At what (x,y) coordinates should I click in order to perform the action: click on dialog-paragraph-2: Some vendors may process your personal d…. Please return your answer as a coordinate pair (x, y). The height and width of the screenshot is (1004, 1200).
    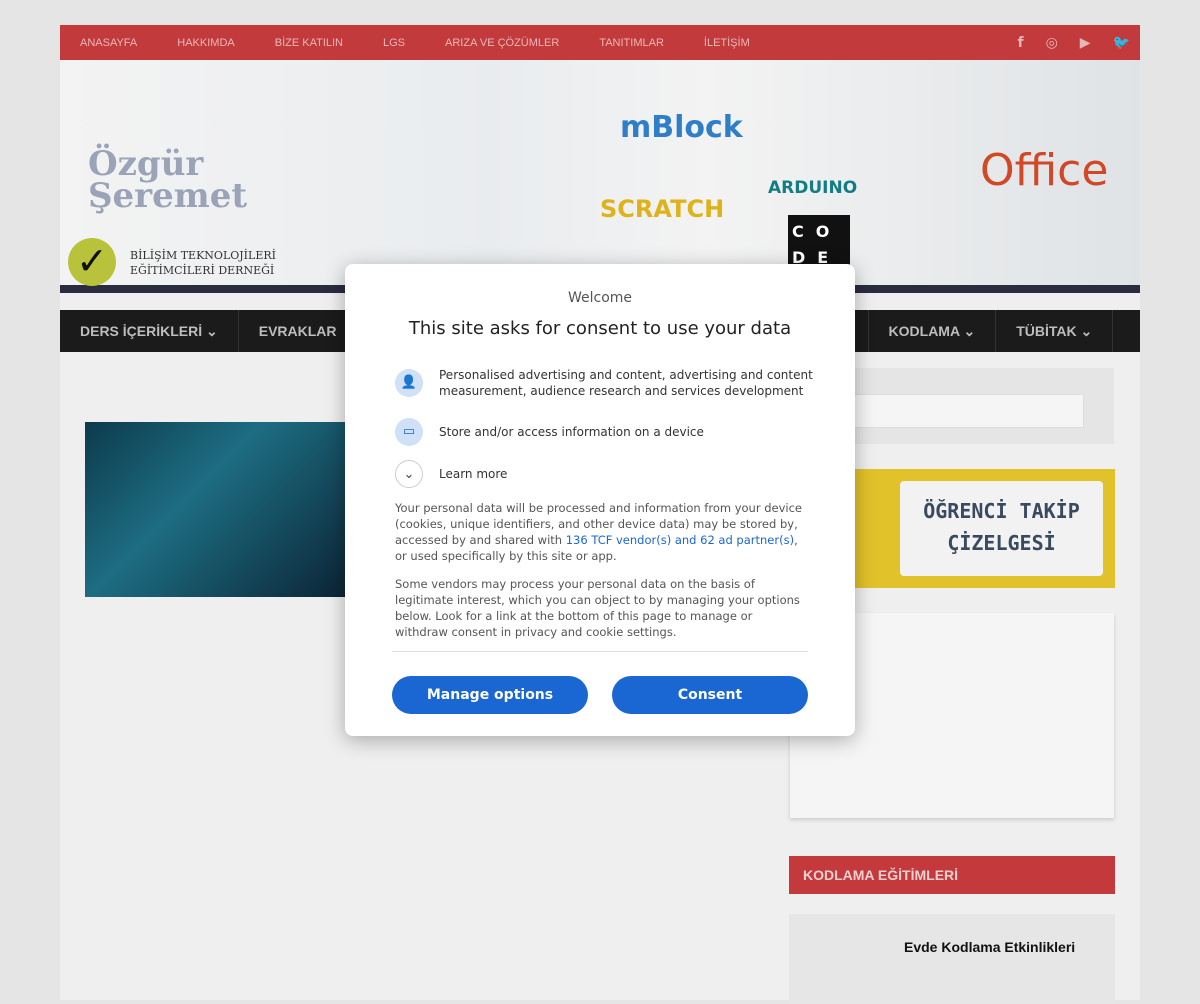
    Looking at the image, I should click on (597, 608).